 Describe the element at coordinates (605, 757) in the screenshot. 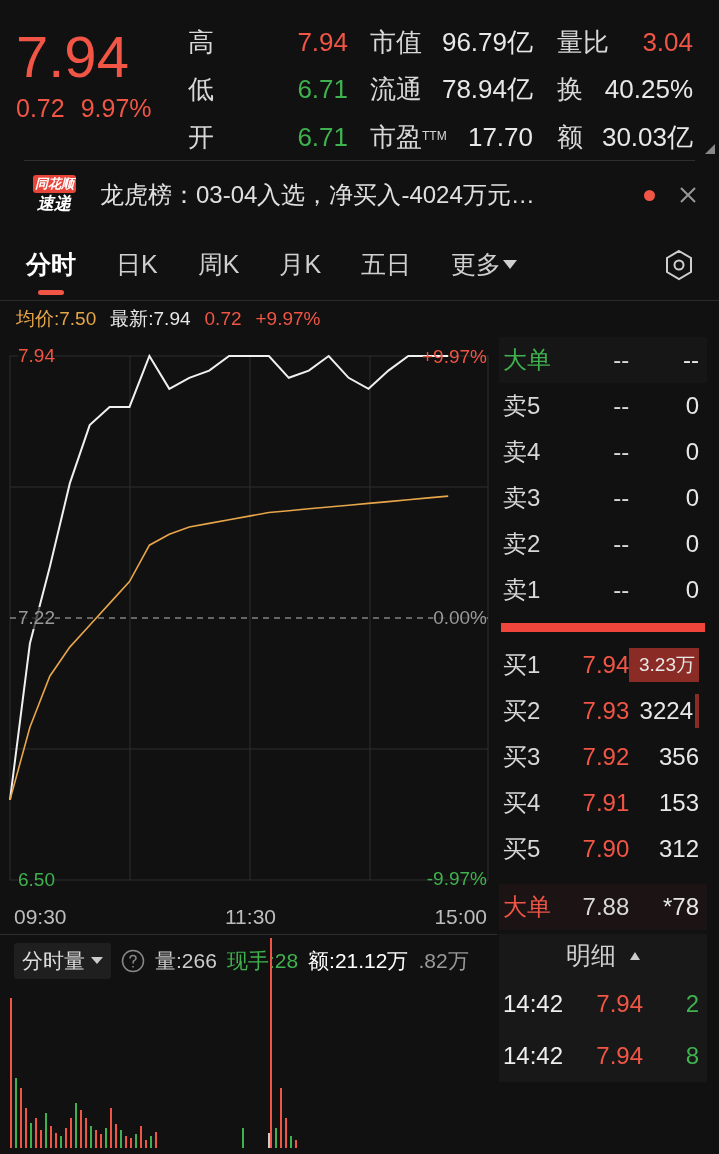

I see `order-price: 7.92` at that location.